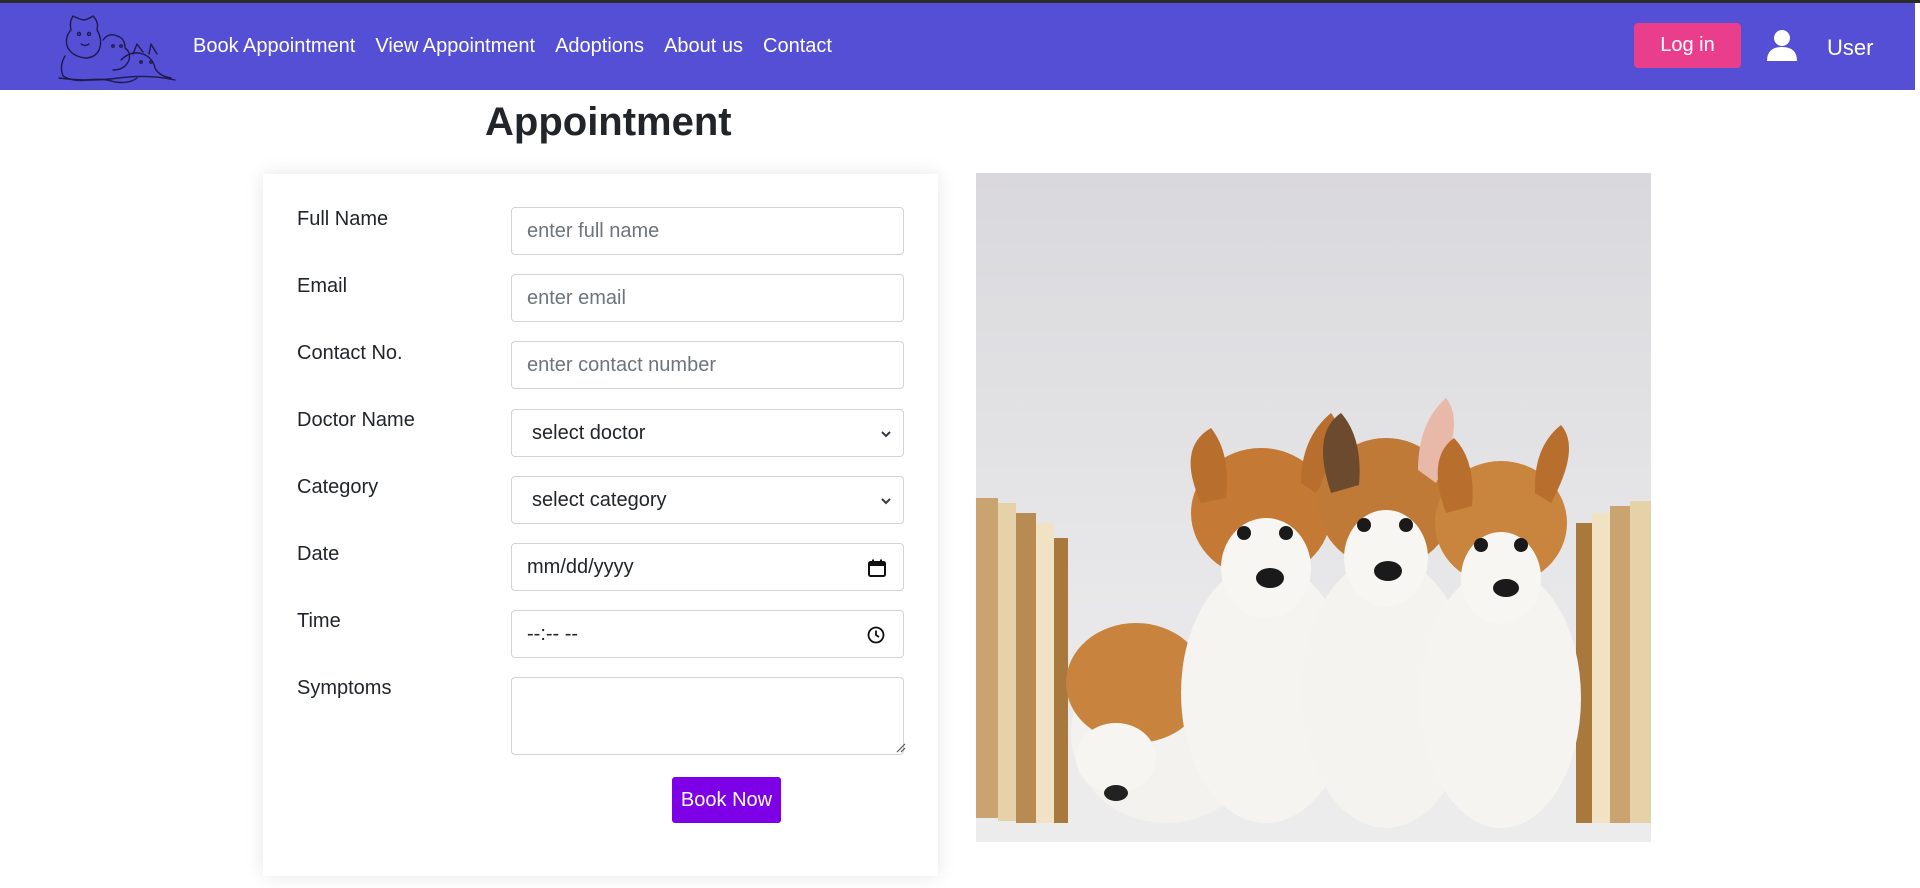  I want to click on nav-about-us: About us, so click(703, 46).